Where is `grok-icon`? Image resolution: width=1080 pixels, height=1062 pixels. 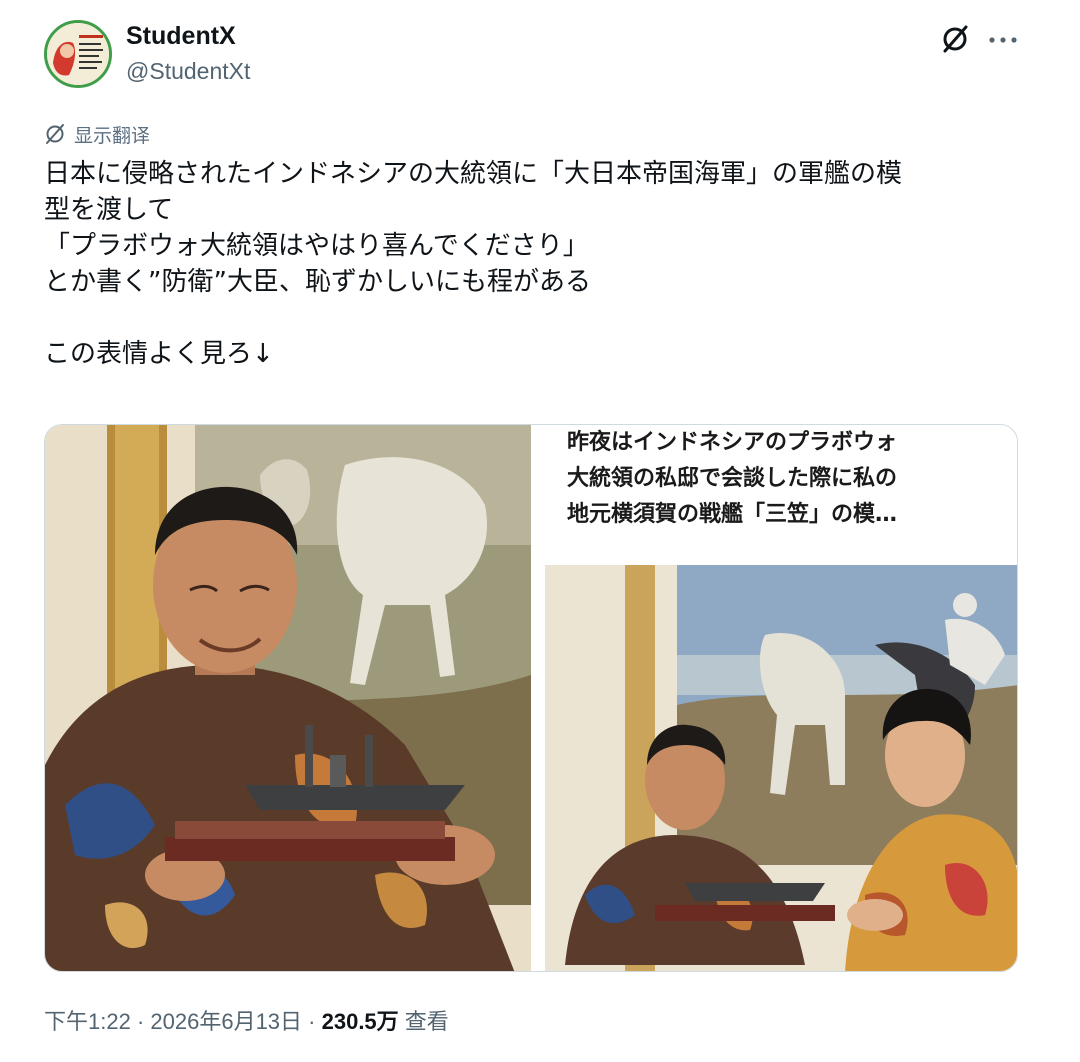 grok-icon is located at coordinates (955, 39).